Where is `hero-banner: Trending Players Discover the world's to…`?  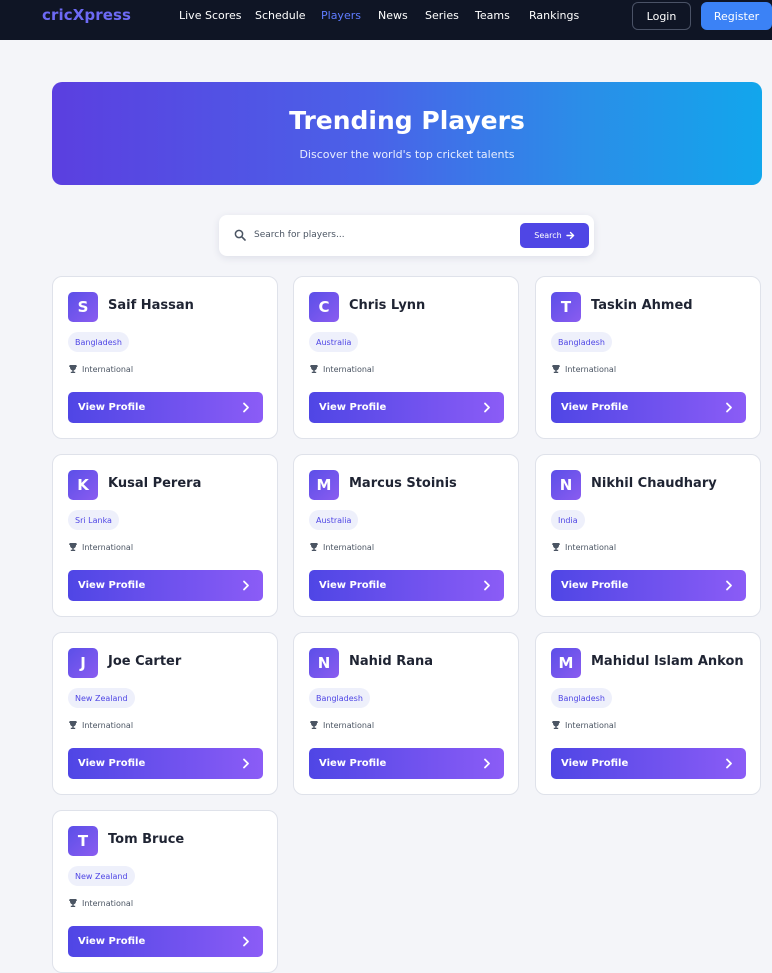
hero-banner: Trending Players Discover the world's to… is located at coordinates (407, 133).